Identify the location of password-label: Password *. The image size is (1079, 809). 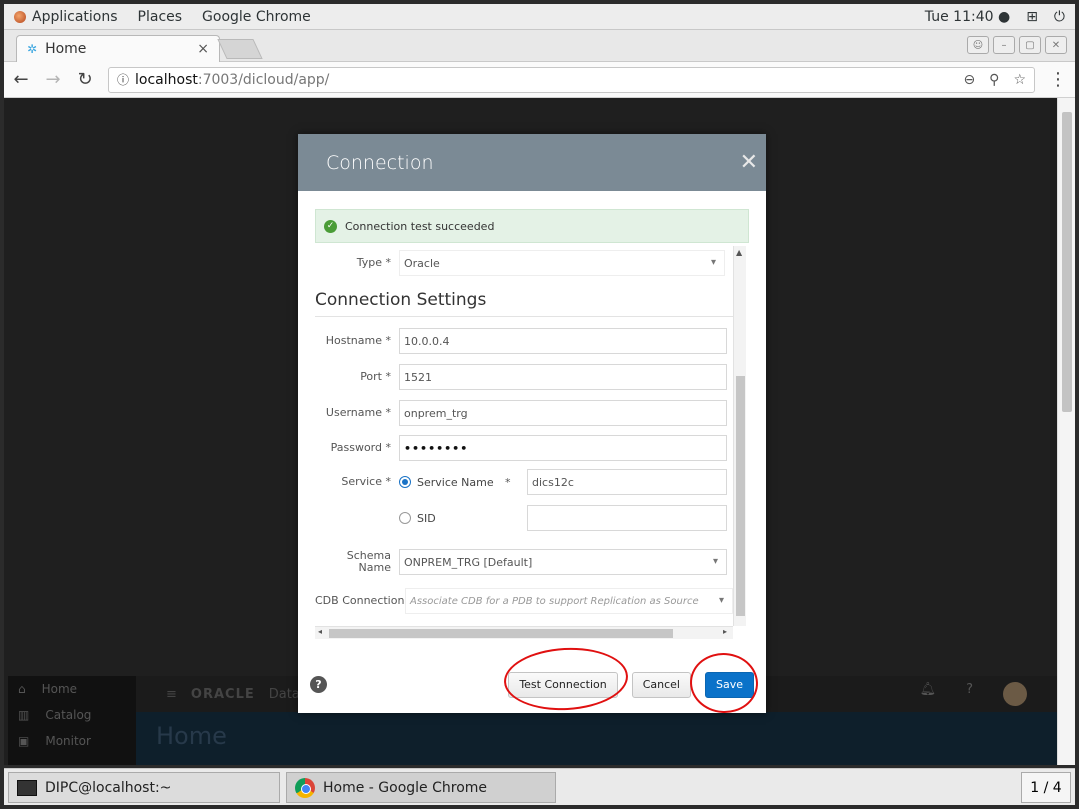
(360, 447).